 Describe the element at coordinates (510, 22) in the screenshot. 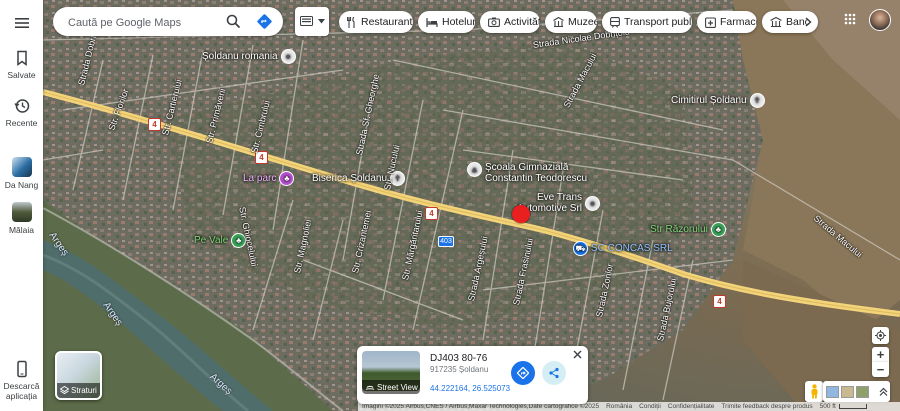

I see `chip-activities: Activități` at that location.